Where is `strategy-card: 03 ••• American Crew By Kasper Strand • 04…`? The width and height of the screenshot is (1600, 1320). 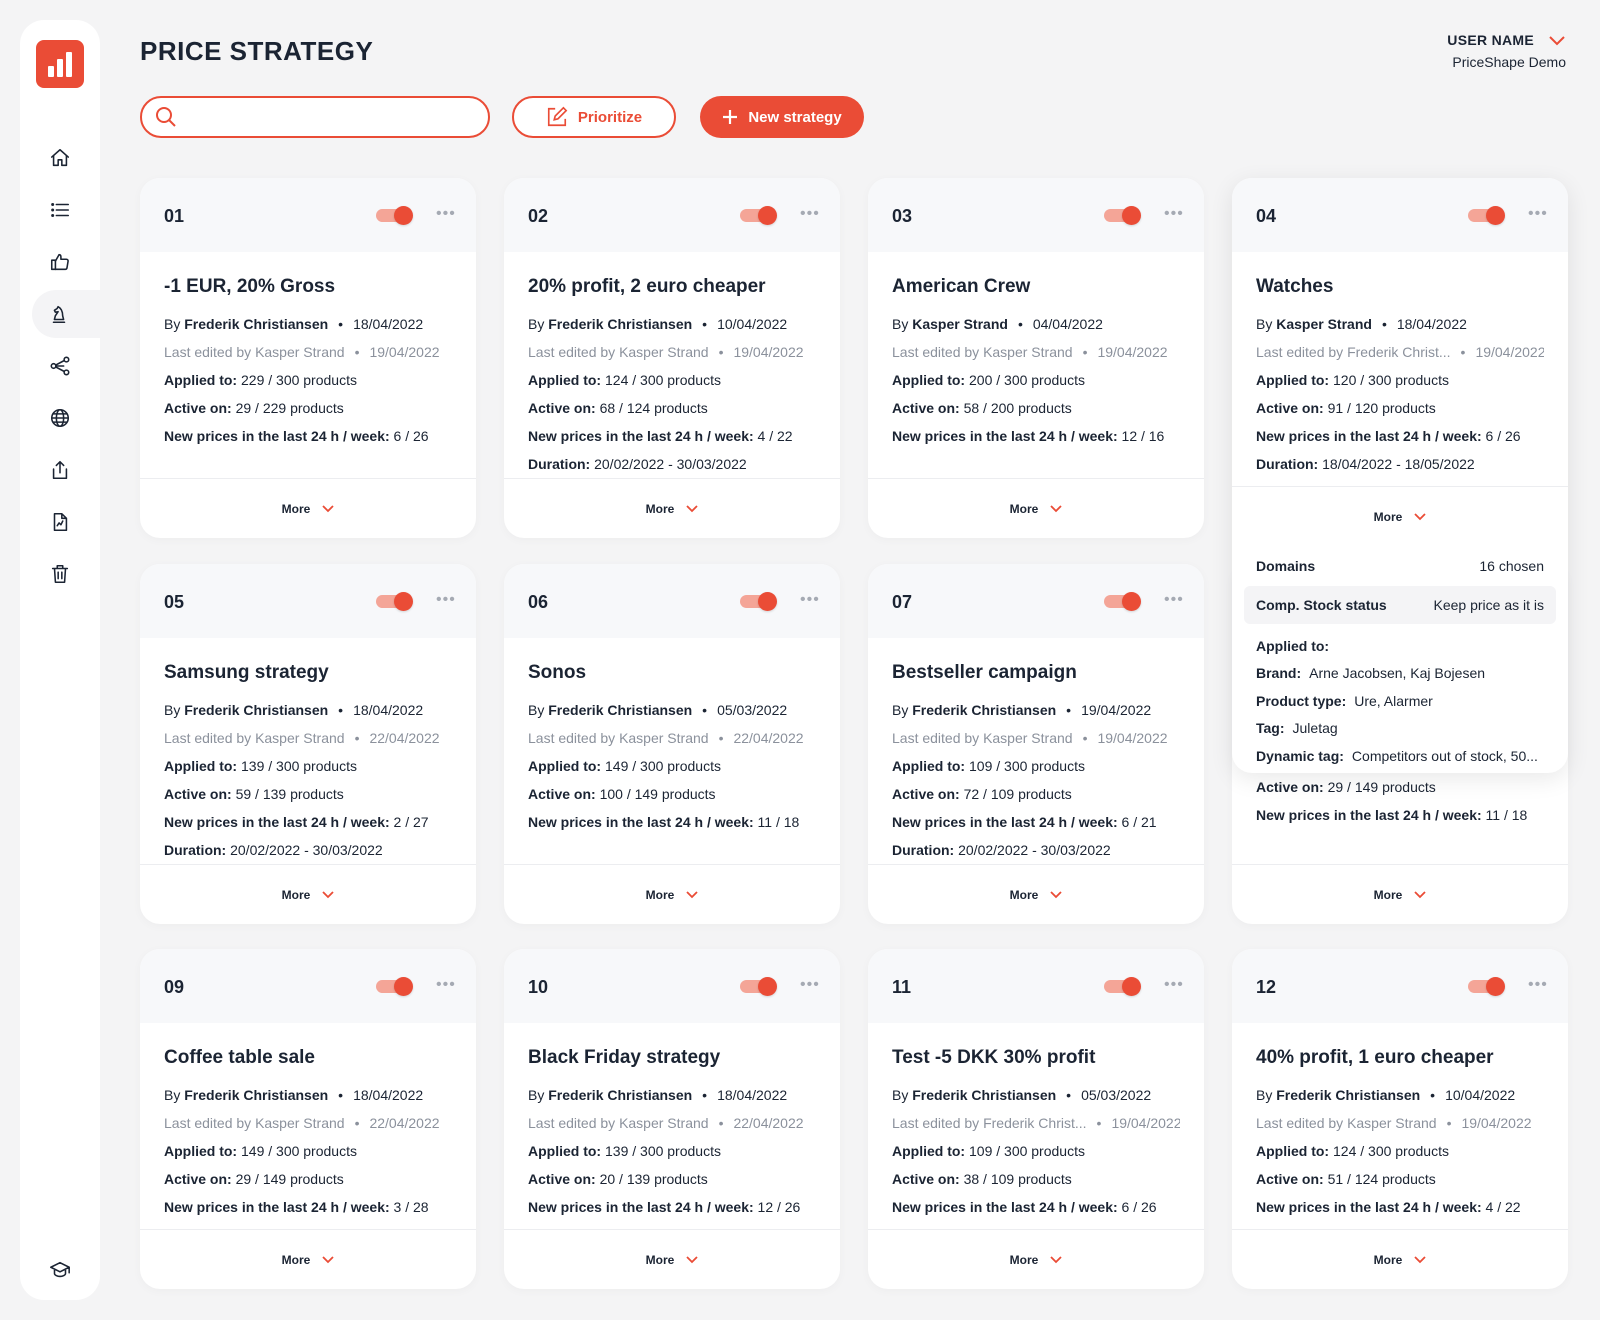 strategy-card: 03 ••• American Crew By Kasper Strand • 04… is located at coordinates (1036, 358).